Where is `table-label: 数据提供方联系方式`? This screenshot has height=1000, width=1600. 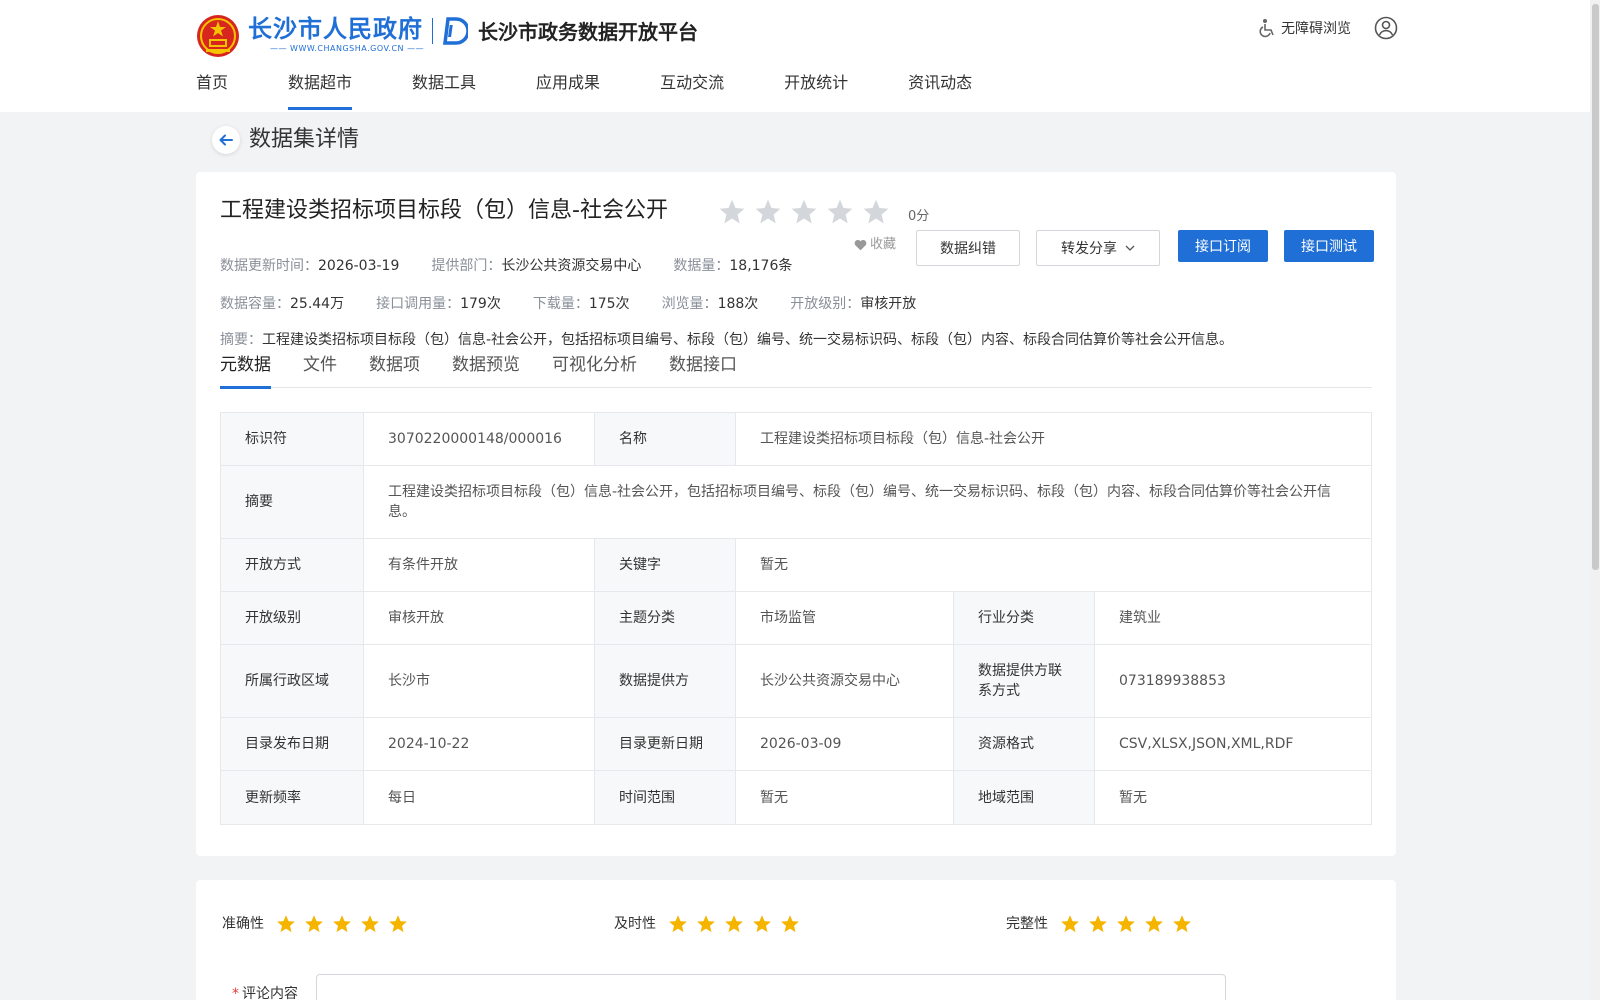 table-label: 数据提供方联系方式 is located at coordinates (1024, 681).